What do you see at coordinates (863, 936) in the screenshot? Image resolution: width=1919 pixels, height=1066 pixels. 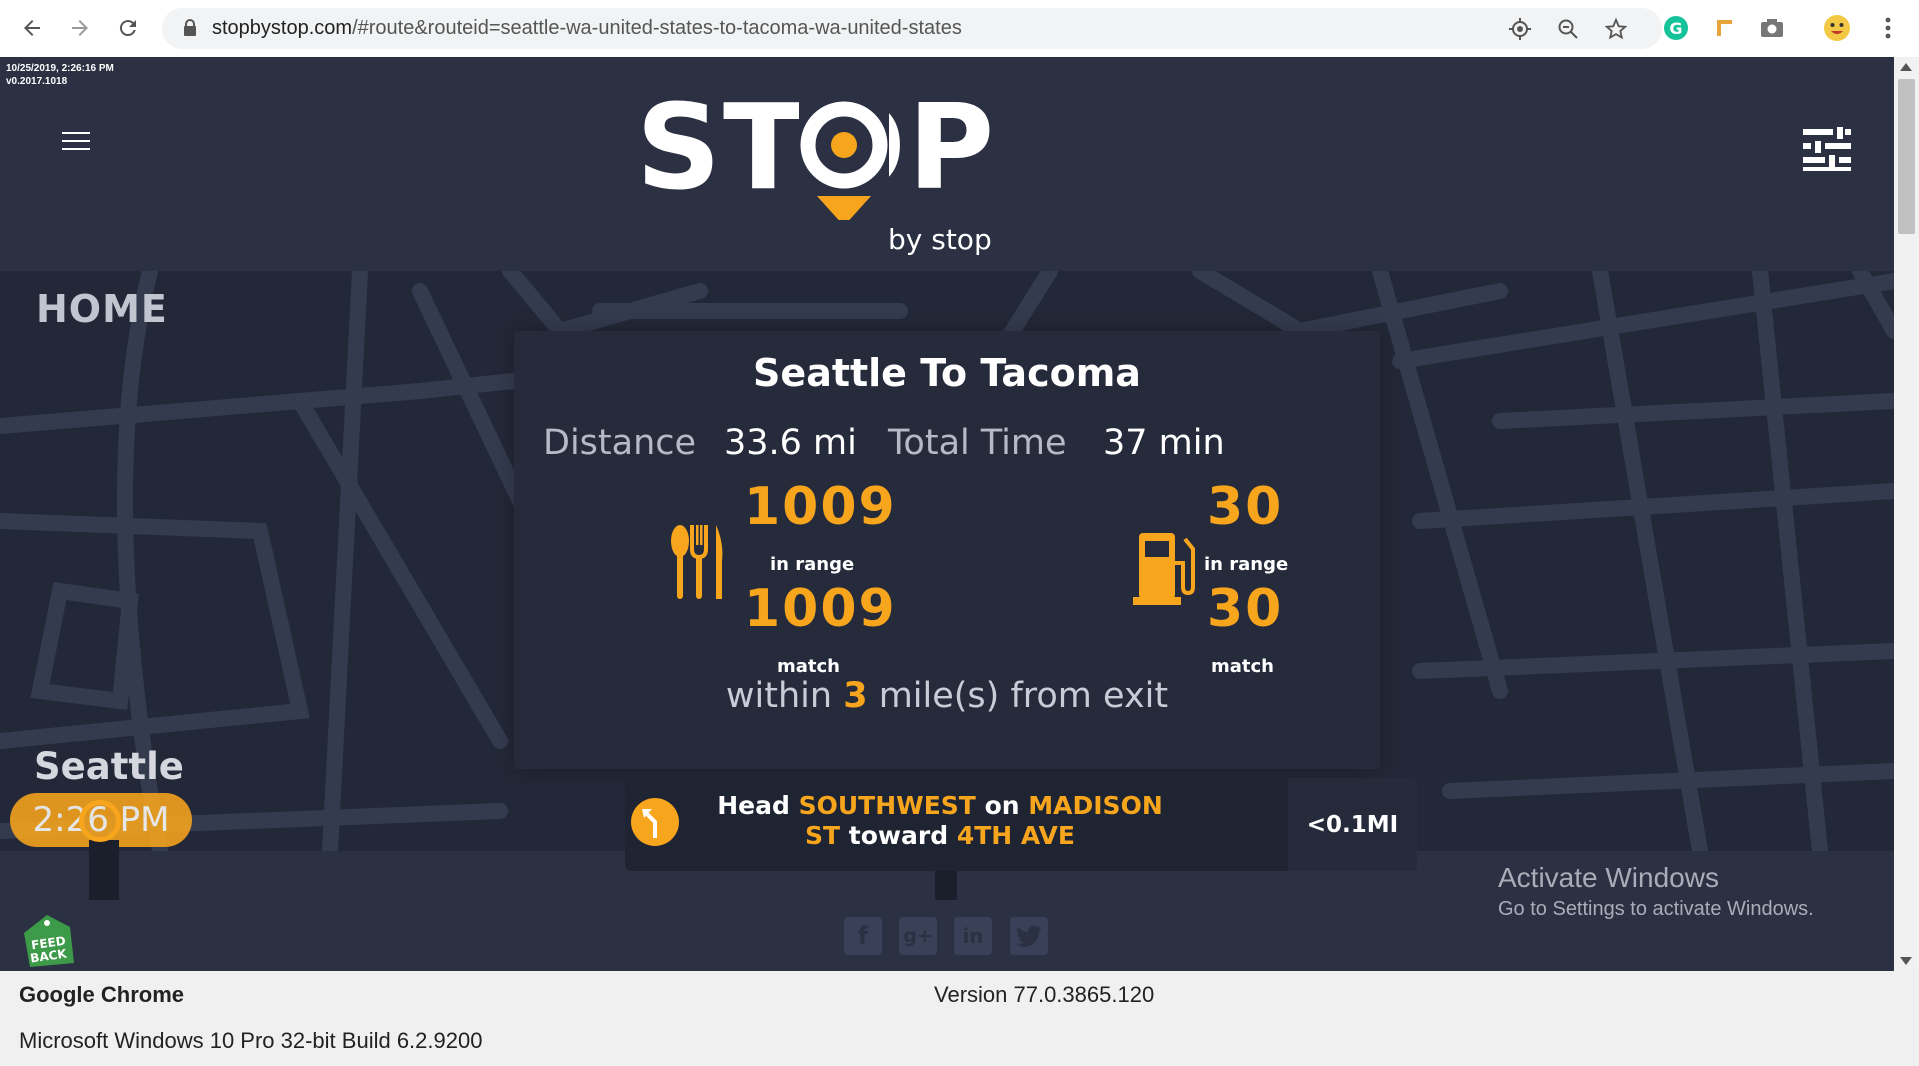 I see `facebook-icon: f` at bounding box center [863, 936].